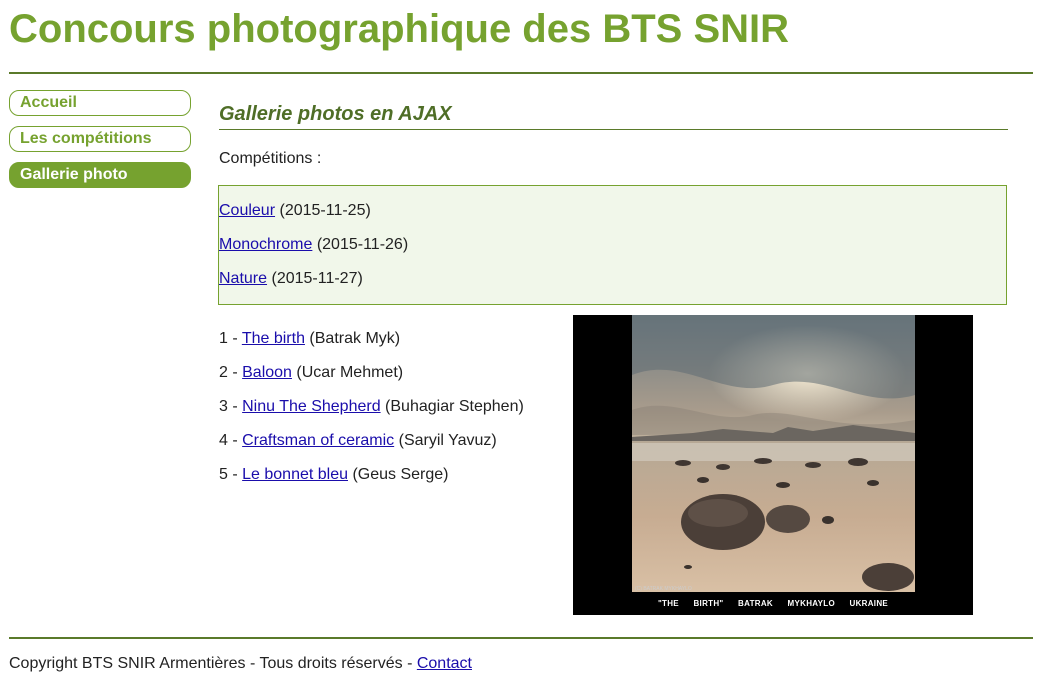 The image size is (1046, 686). Describe the element at coordinates (325, 210) in the screenshot. I see `competition-date: (2015-11-25)` at that location.